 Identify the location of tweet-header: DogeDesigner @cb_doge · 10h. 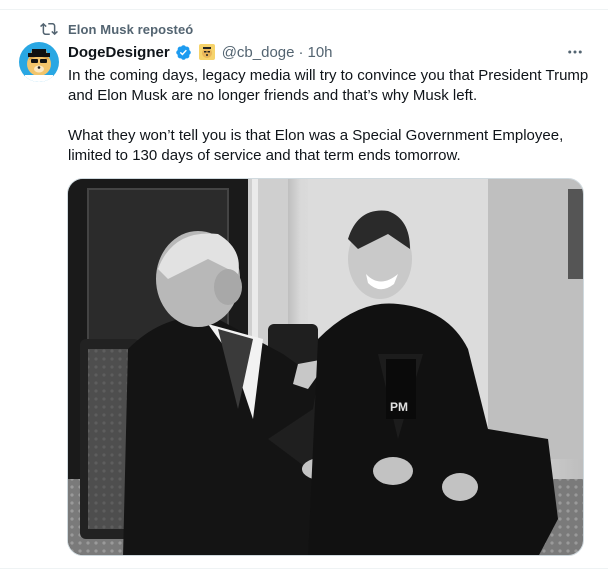
(200, 52).